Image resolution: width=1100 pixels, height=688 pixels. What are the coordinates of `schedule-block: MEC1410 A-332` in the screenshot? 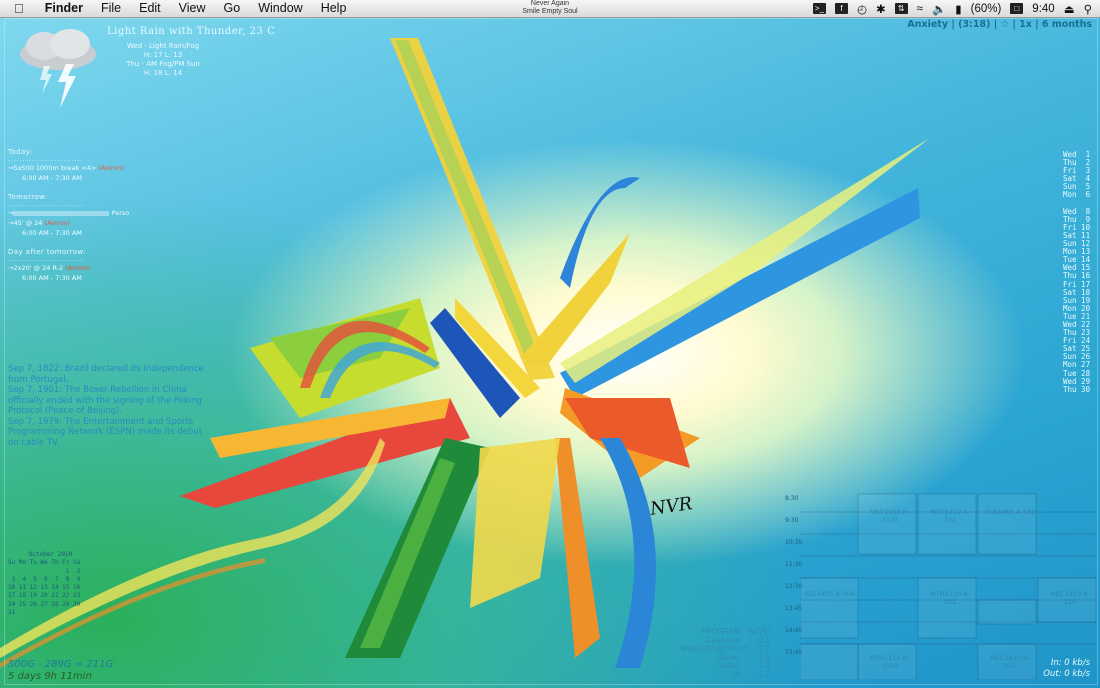 It's located at (950, 516).